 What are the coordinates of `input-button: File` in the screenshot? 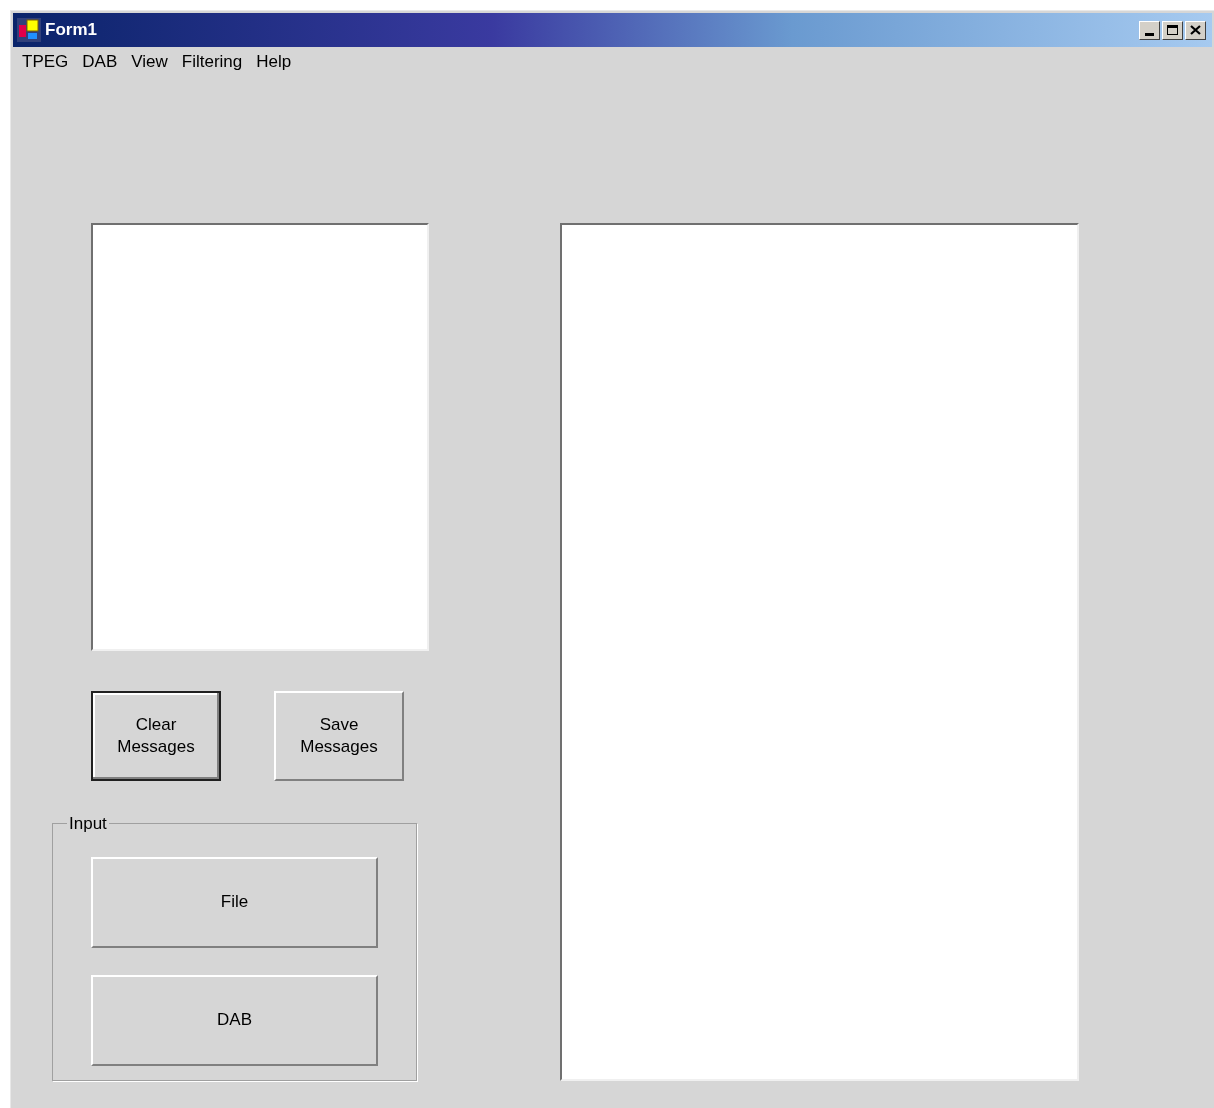 It's located at (234, 902).